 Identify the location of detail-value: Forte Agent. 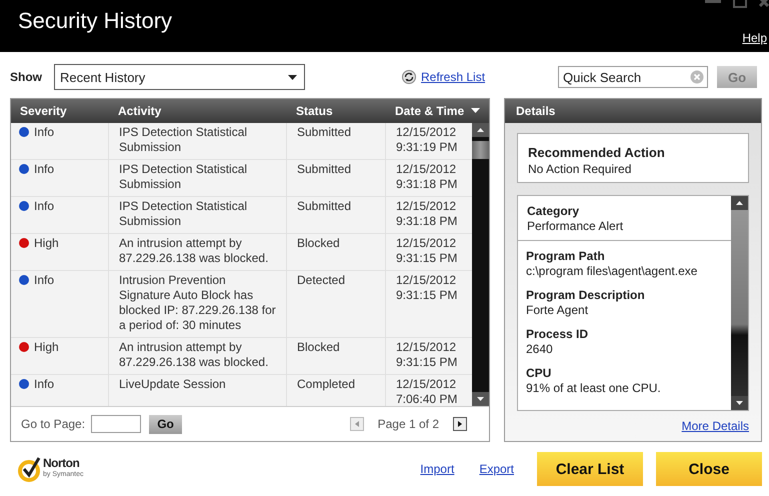
(558, 310).